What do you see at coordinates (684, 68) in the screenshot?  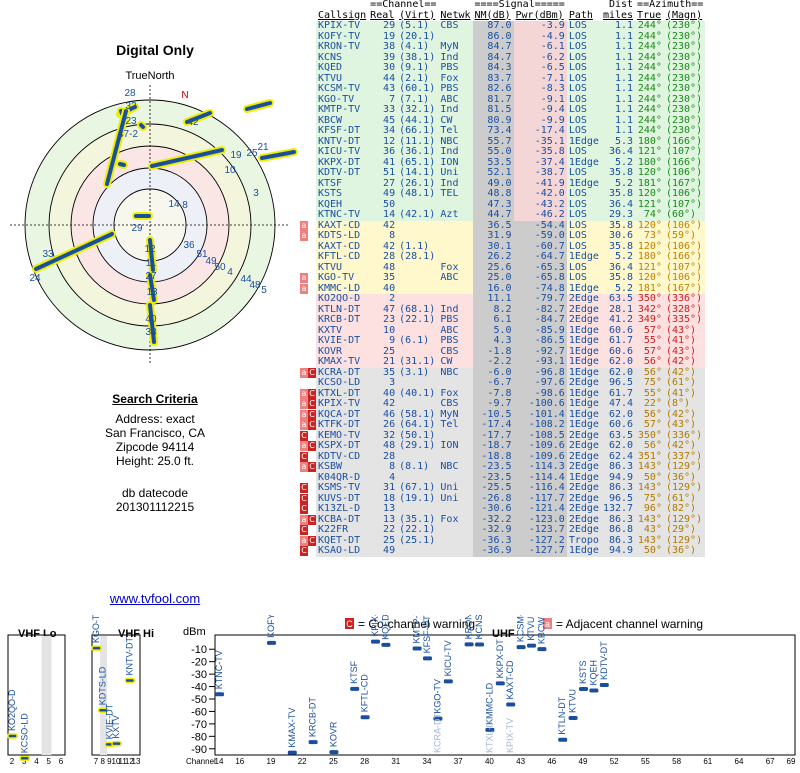 I see `azimuth-magn-cell: (230°)` at bounding box center [684, 68].